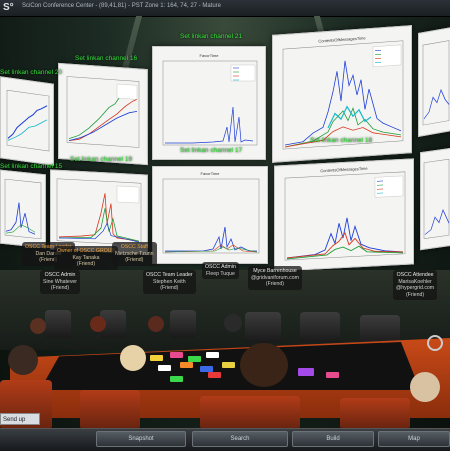  I want to click on avatar-name-tag: OSCC Staff Nietzsche Tzunn (Friend), so click(134, 254).